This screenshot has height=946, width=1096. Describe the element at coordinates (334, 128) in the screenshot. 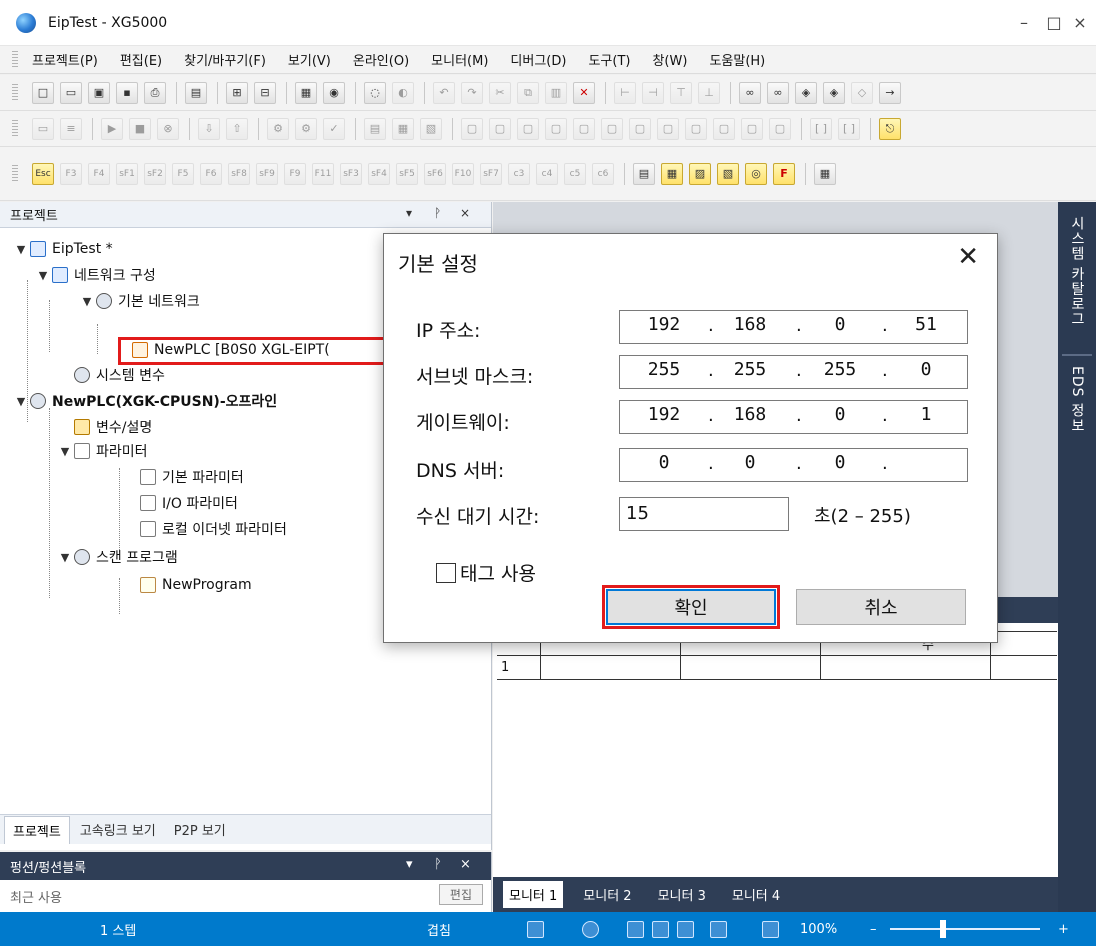

I see `check-icon: ✓` at that location.